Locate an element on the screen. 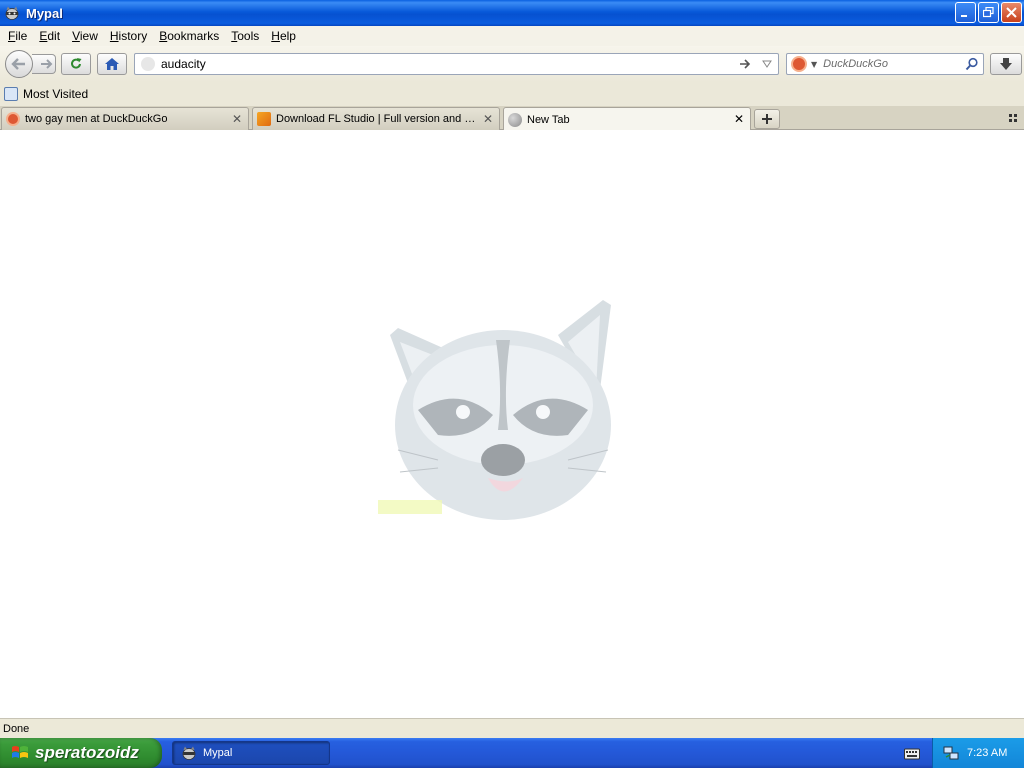  restore-icon is located at coordinates (988, 12).